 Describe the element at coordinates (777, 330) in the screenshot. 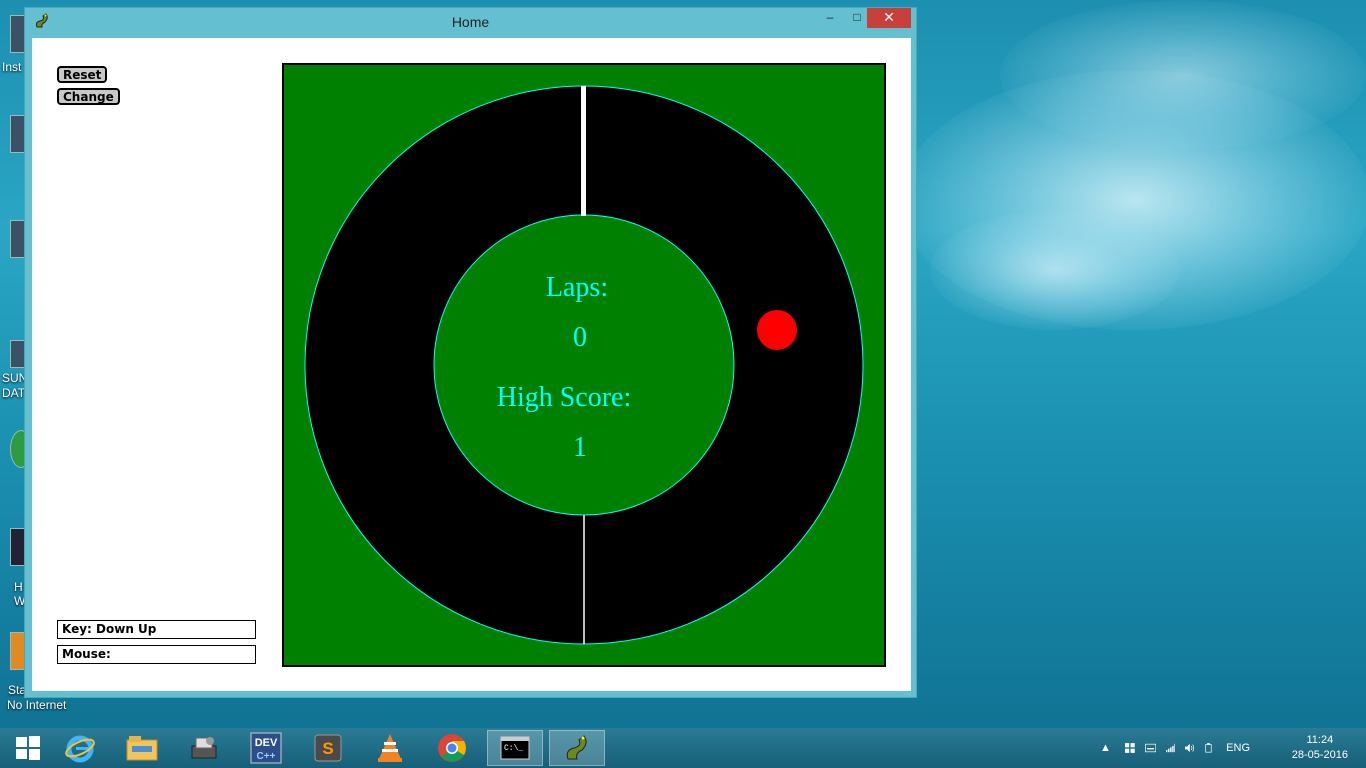

I see `player-ball` at that location.